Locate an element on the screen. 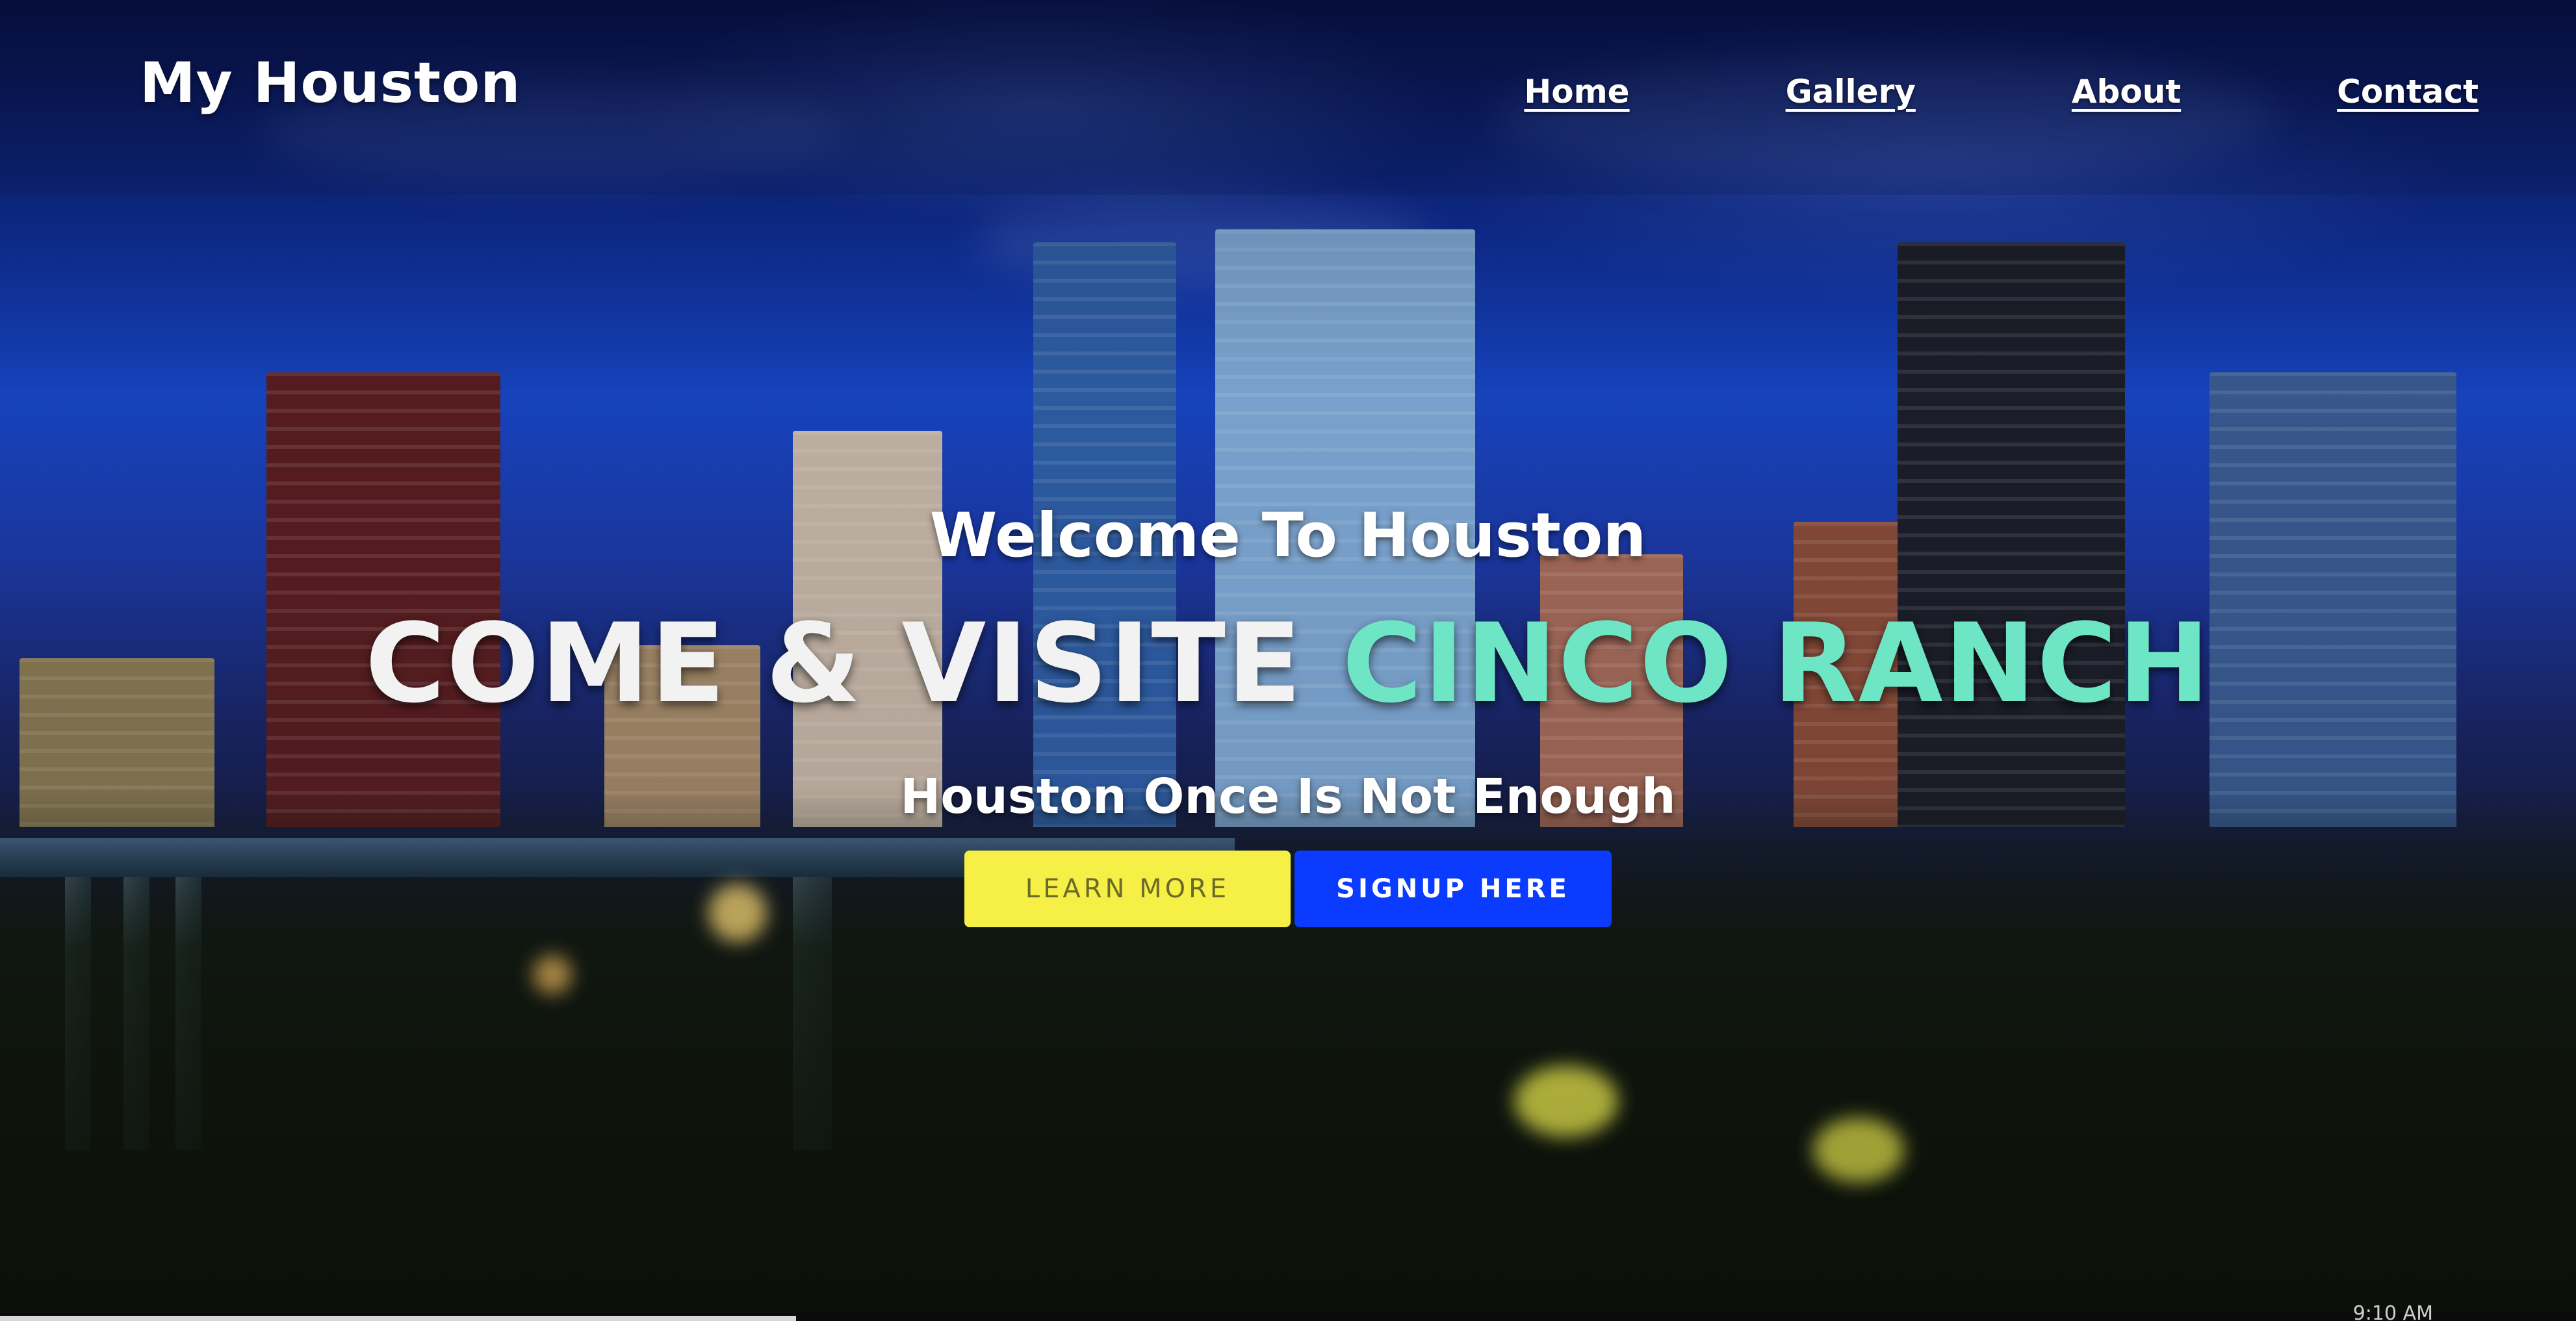 Image resolution: width=2576 pixels, height=1321 pixels. nav-link-contact: Contact is located at coordinates (2408, 91).